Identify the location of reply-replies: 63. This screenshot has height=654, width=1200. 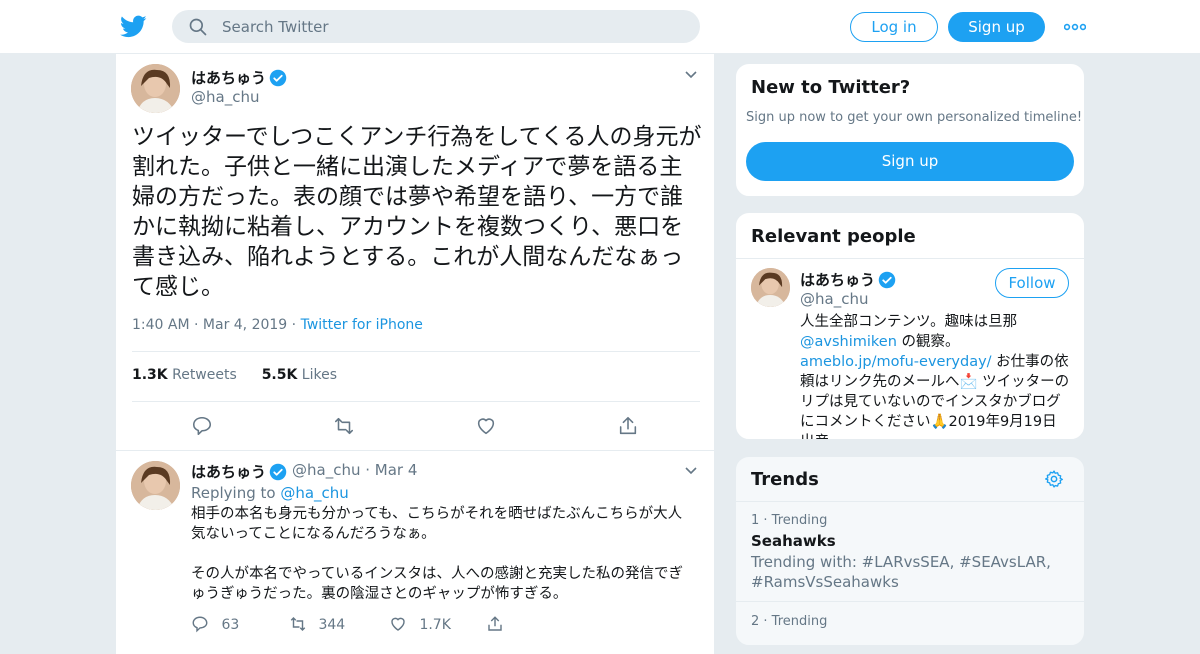
(215, 624).